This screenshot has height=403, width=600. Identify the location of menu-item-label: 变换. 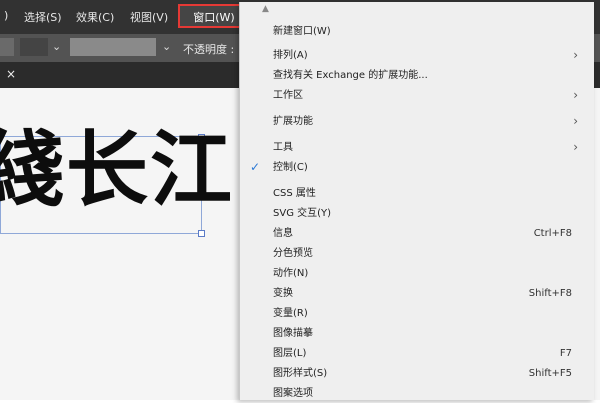
(283, 293).